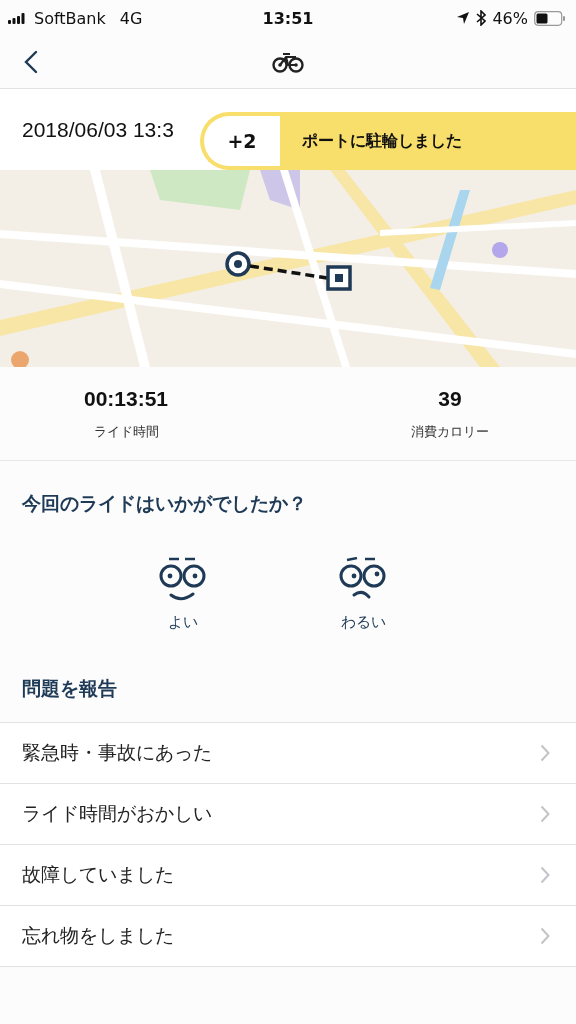  What do you see at coordinates (450, 399) in the screenshot?
I see `stat-value: 39` at bounding box center [450, 399].